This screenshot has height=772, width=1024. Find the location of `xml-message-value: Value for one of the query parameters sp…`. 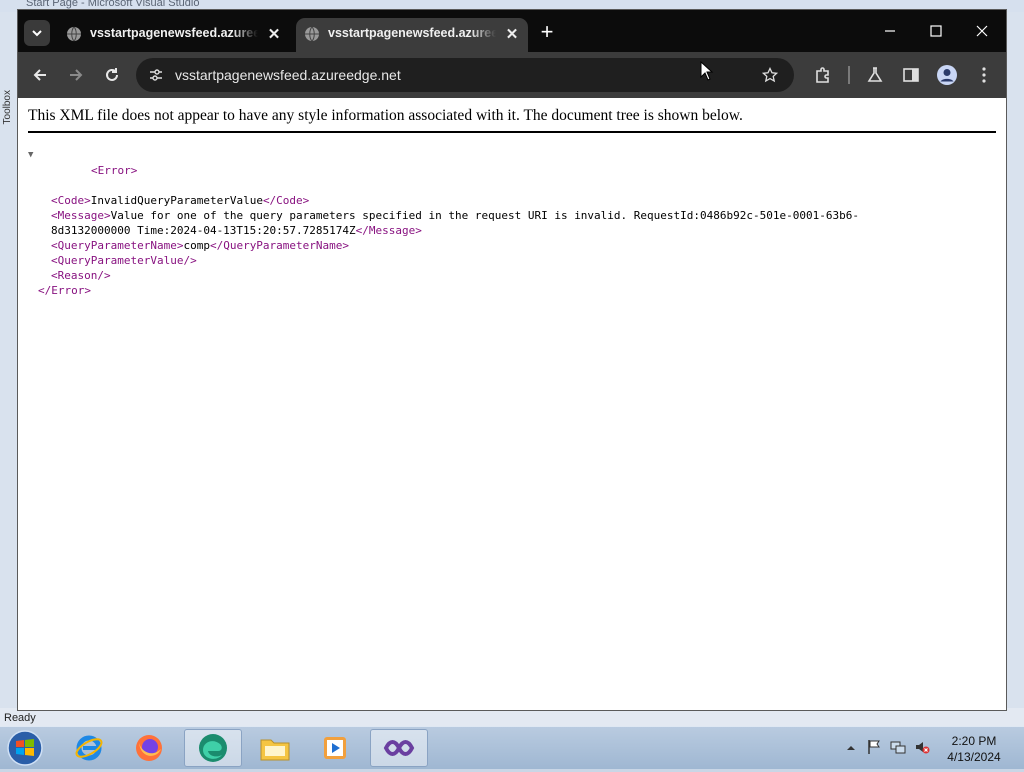

xml-message-value: Value for one of the query parameters sp… is located at coordinates (484, 215).